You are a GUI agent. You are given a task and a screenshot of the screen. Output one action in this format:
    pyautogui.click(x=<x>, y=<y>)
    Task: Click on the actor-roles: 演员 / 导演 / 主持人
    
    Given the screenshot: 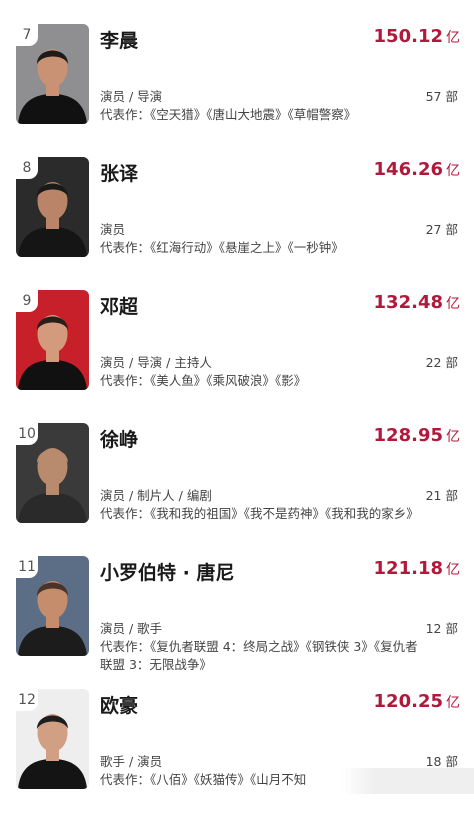 What is the action you would take?
    pyautogui.click(x=156, y=362)
    